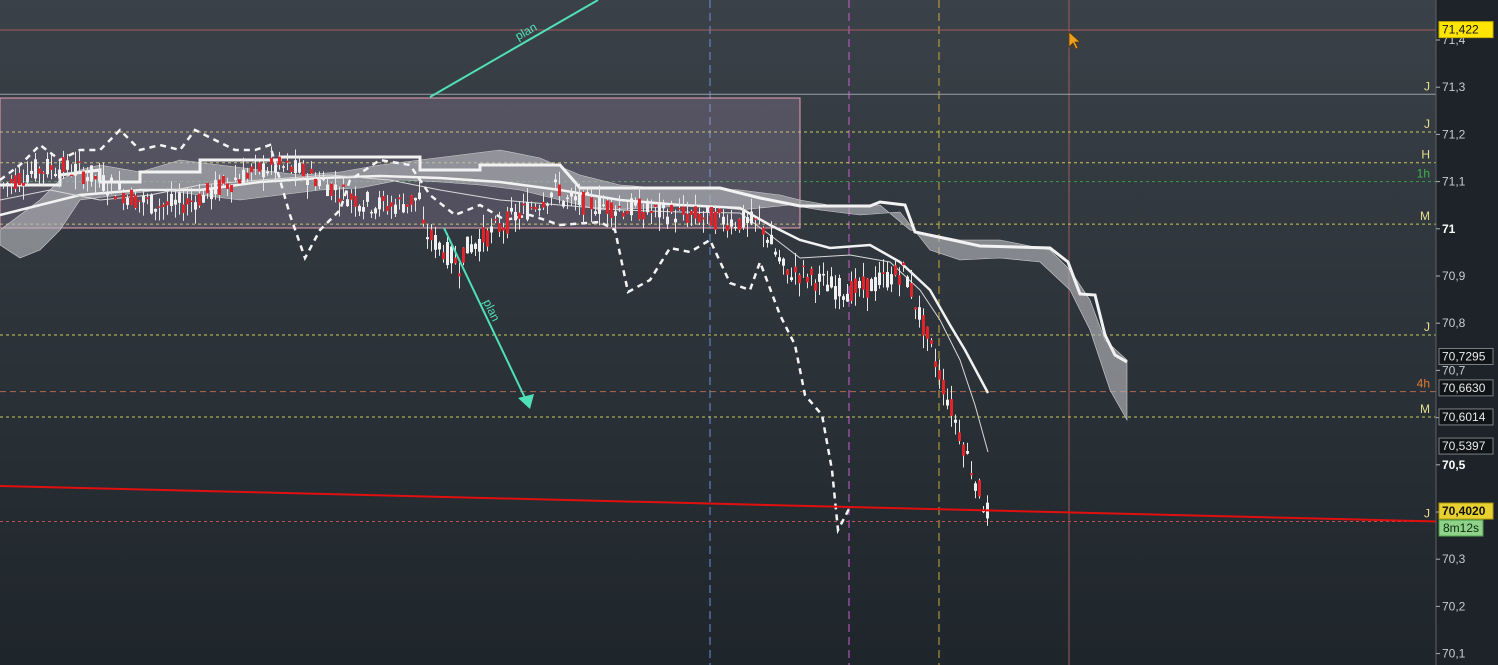 The width and height of the screenshot is (1498, 665). Describe the element at coordinates (1464, 356) in the screenshot. I see `price-box-label: 70,7295` at that location.